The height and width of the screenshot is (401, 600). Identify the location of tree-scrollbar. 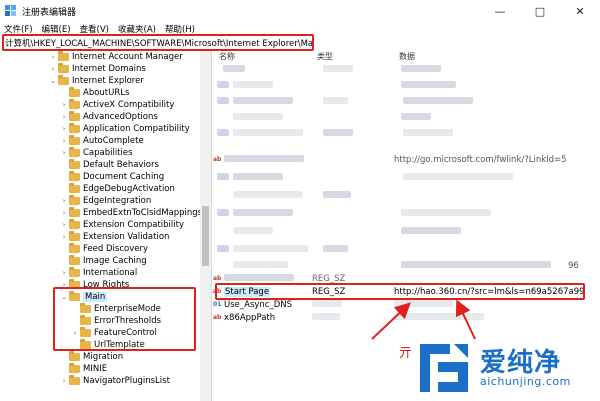
(205, 226).